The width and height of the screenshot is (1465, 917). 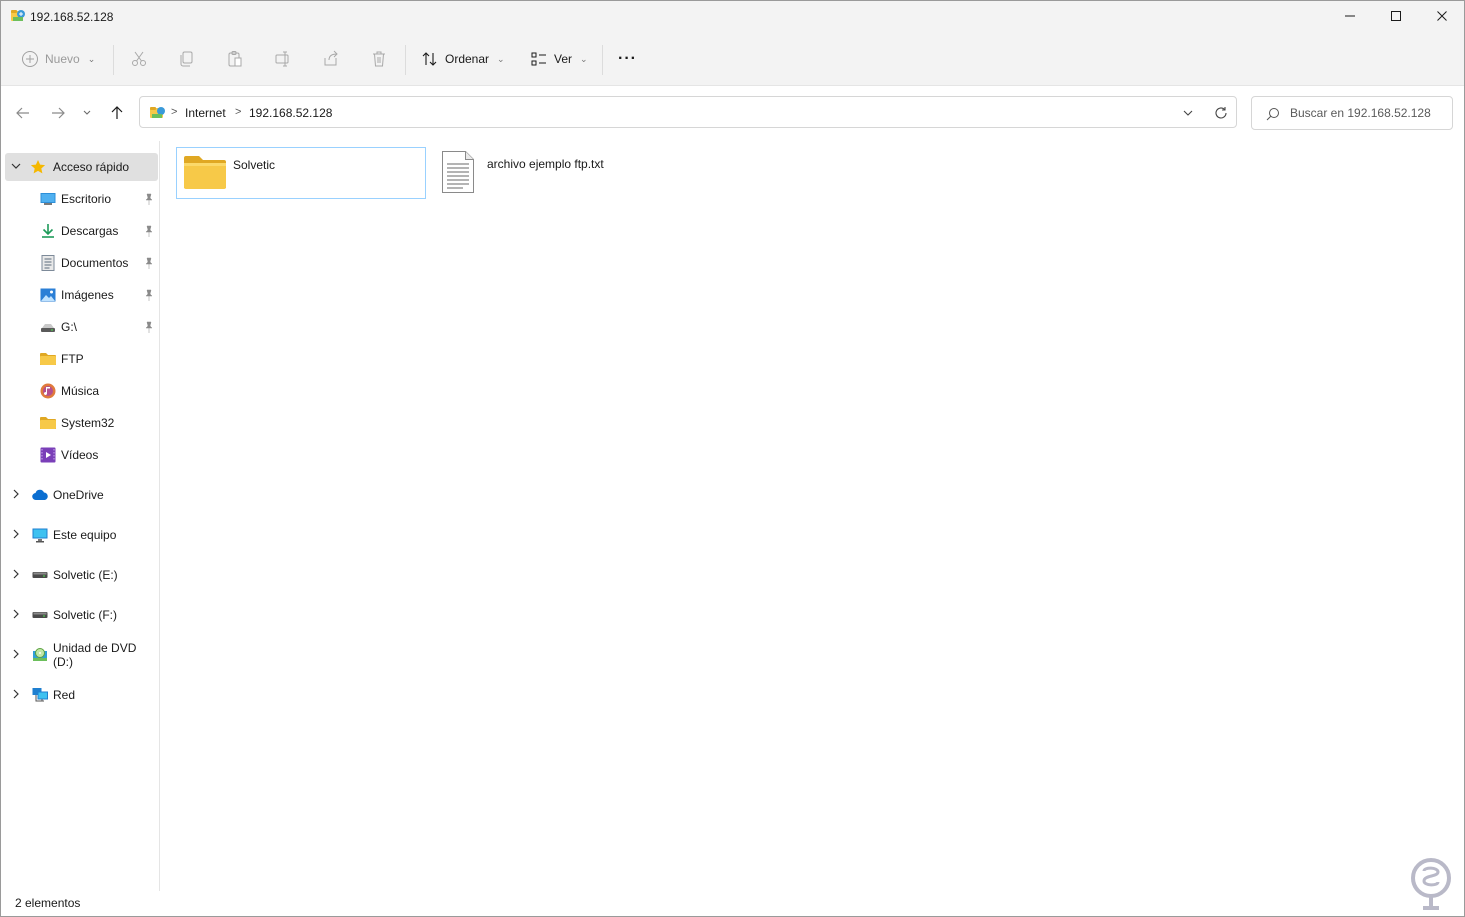 I want to click on file-item-name: Solvetic, so click(x=254, y=165).